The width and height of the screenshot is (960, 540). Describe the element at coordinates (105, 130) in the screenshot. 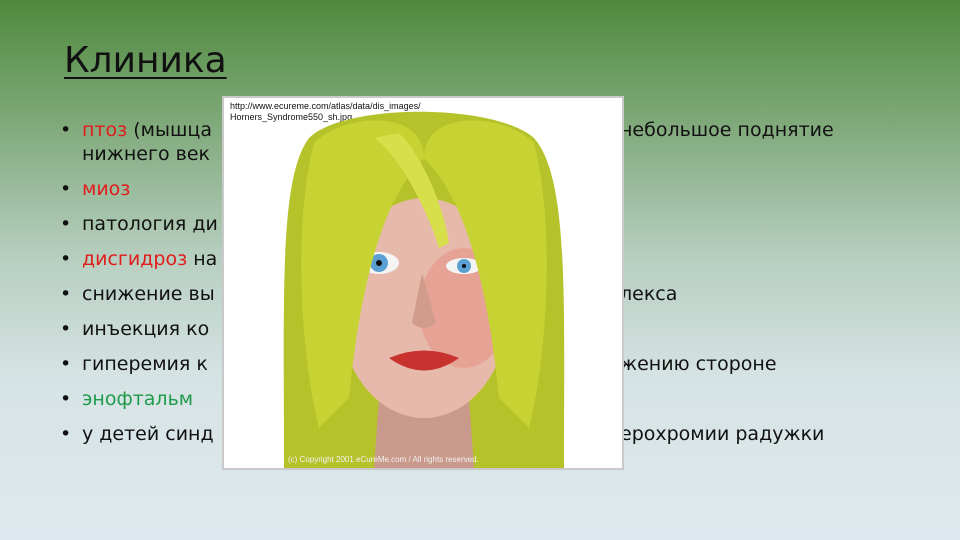

I see `bullet-text: птоз` at that location.